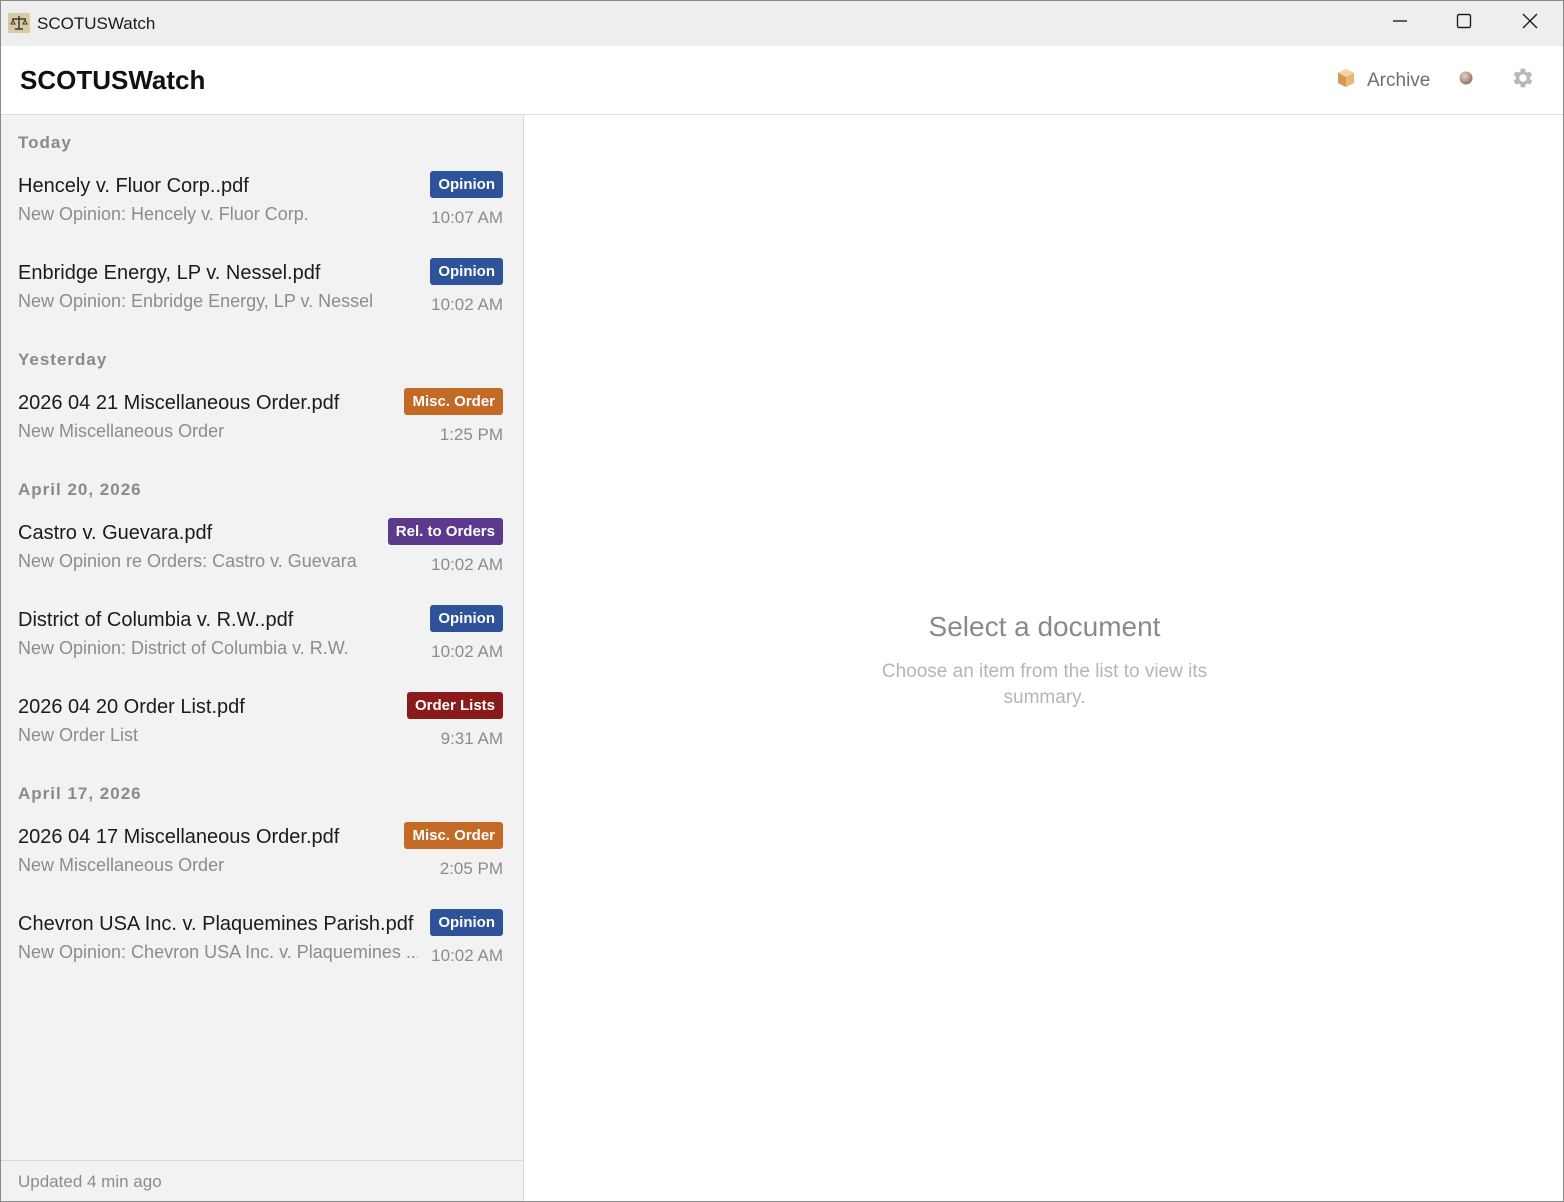 The height and width of the screenshot is (1202, 1564). What do you see at coordinates (169, 273) in the screenshot?
I see `document-title: Enbridge Energy, LP v. Nessel.pdf` at bounding box center [169, 273].